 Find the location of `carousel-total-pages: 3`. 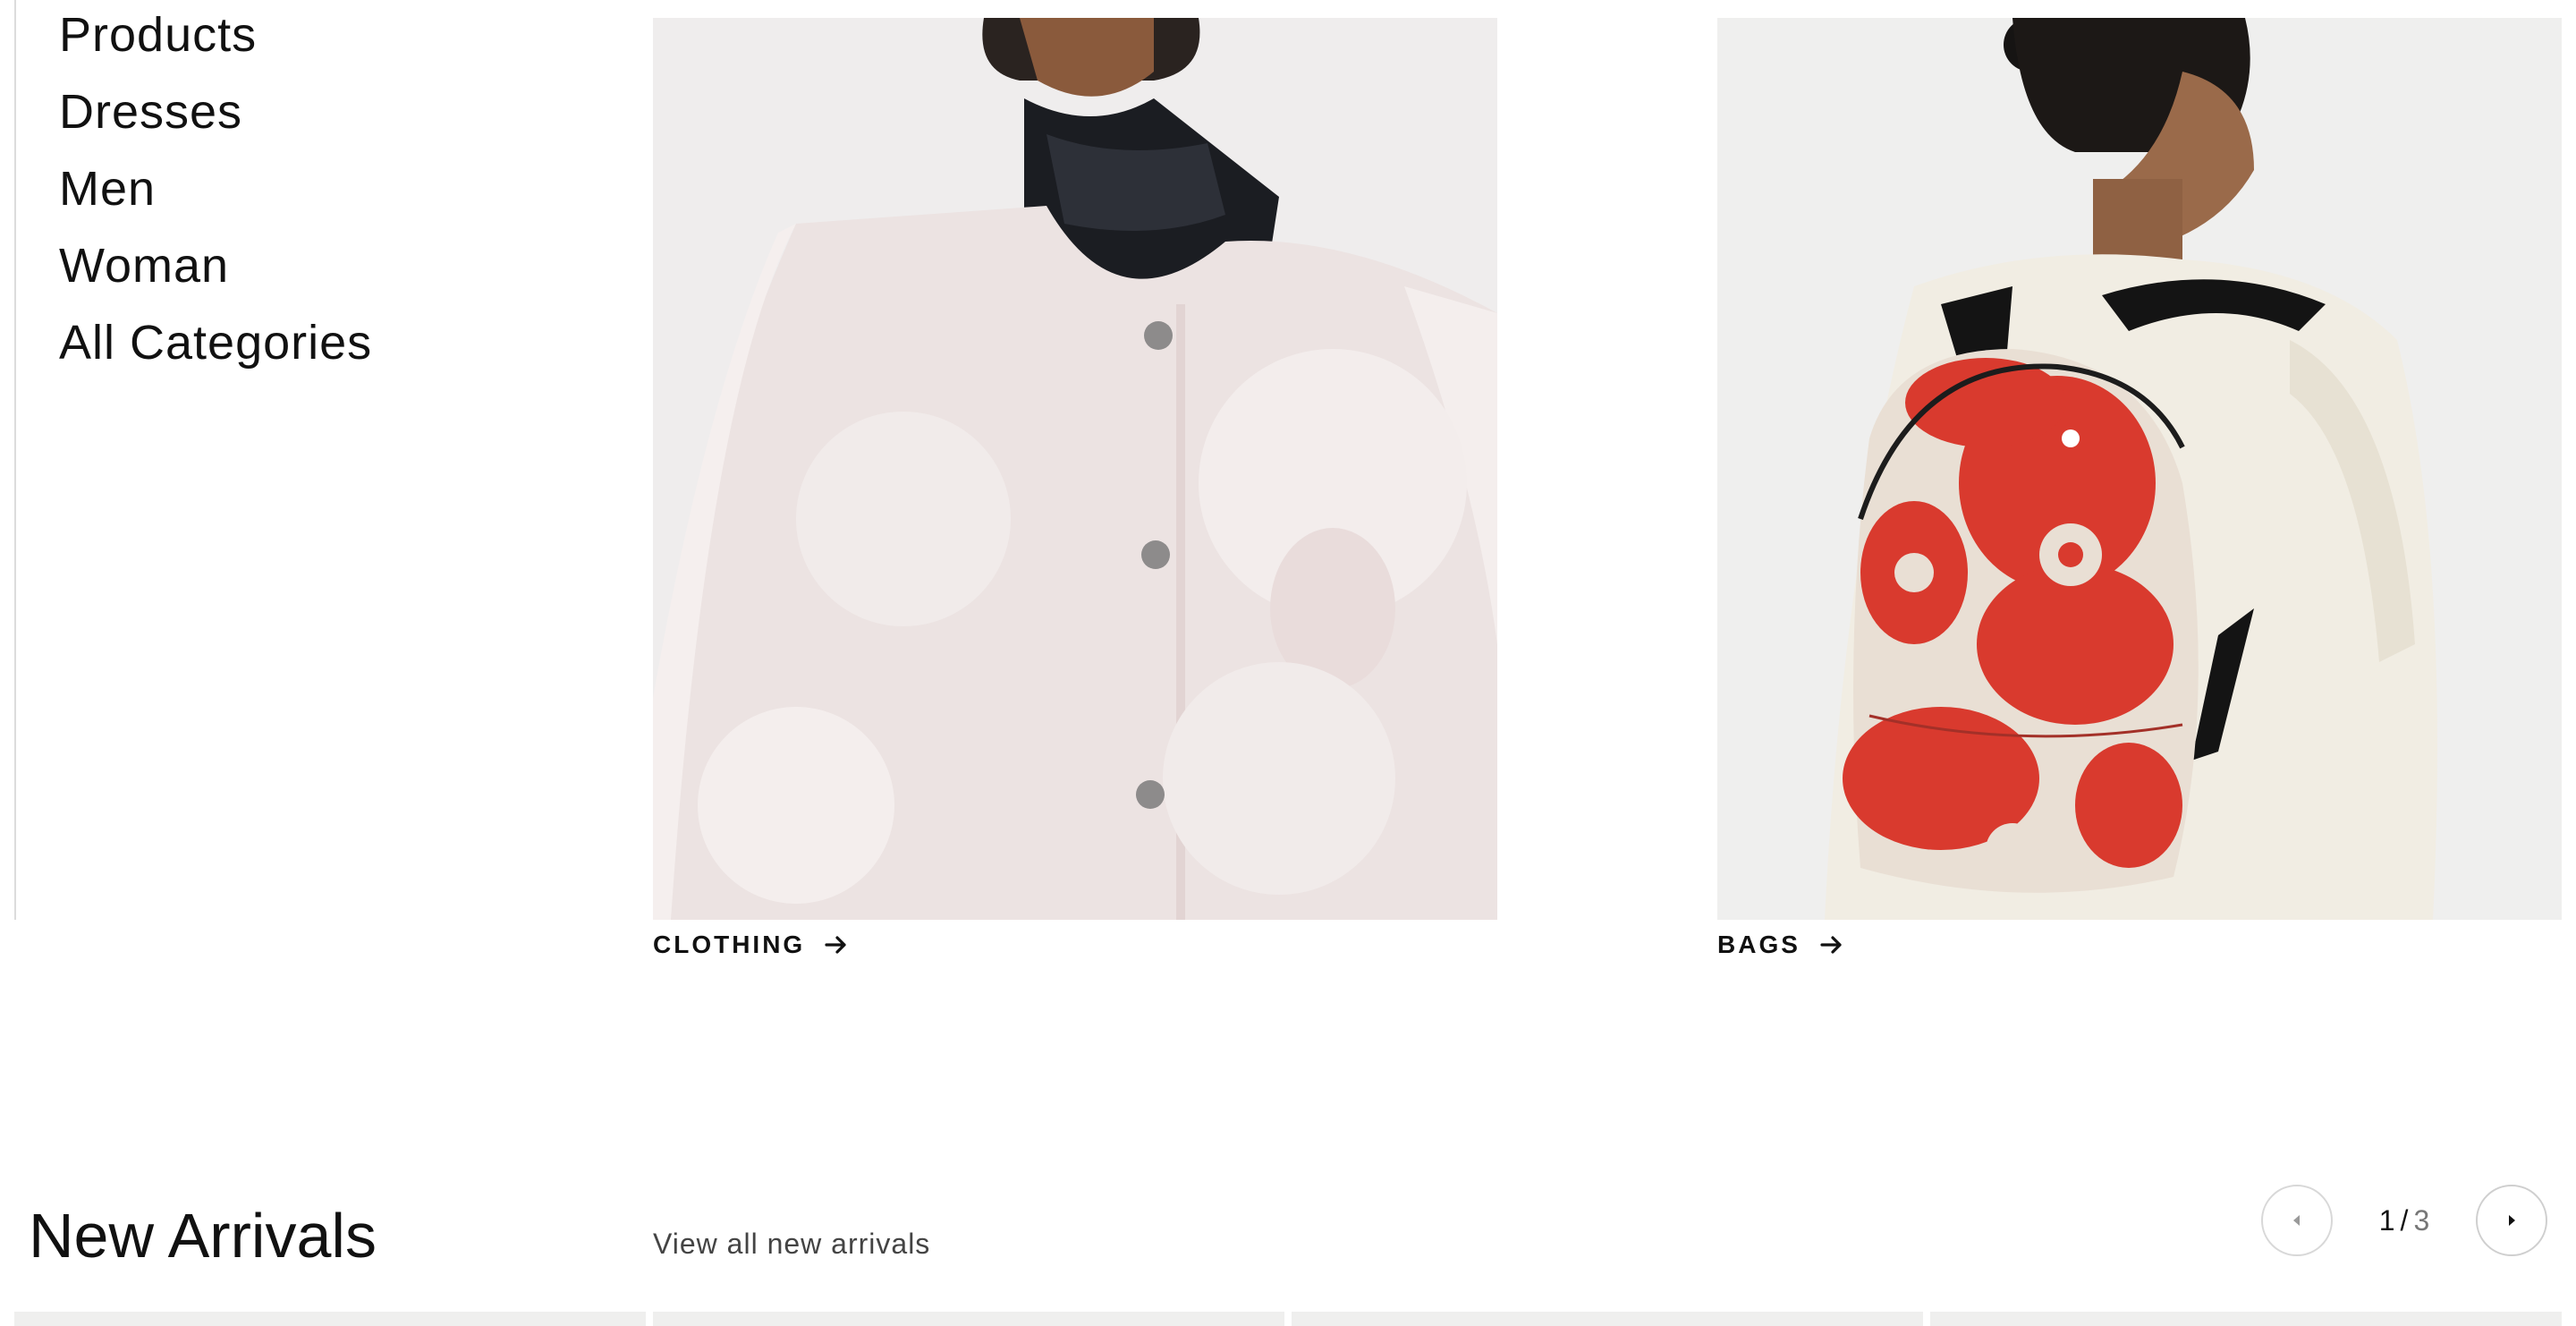

carousel-total-pages: 3 is located at coordinates (2421, 1220).